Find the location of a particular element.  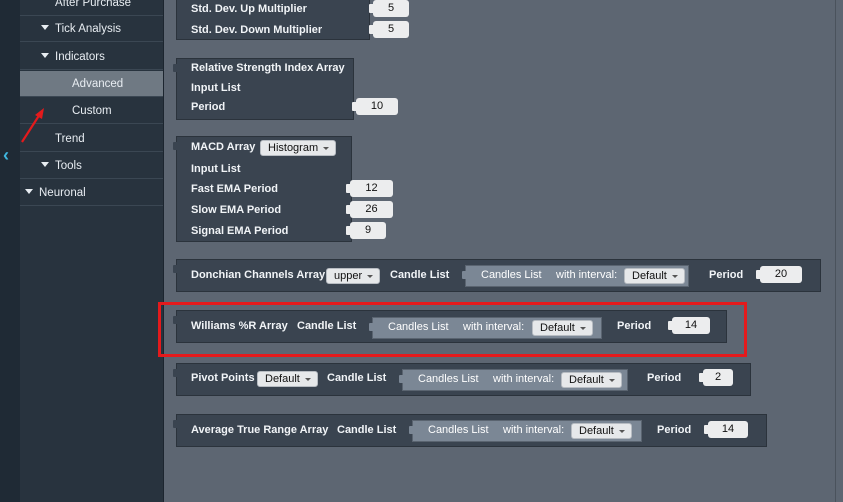

macd-slow-input: 26 is located at coordinates (369, 209).